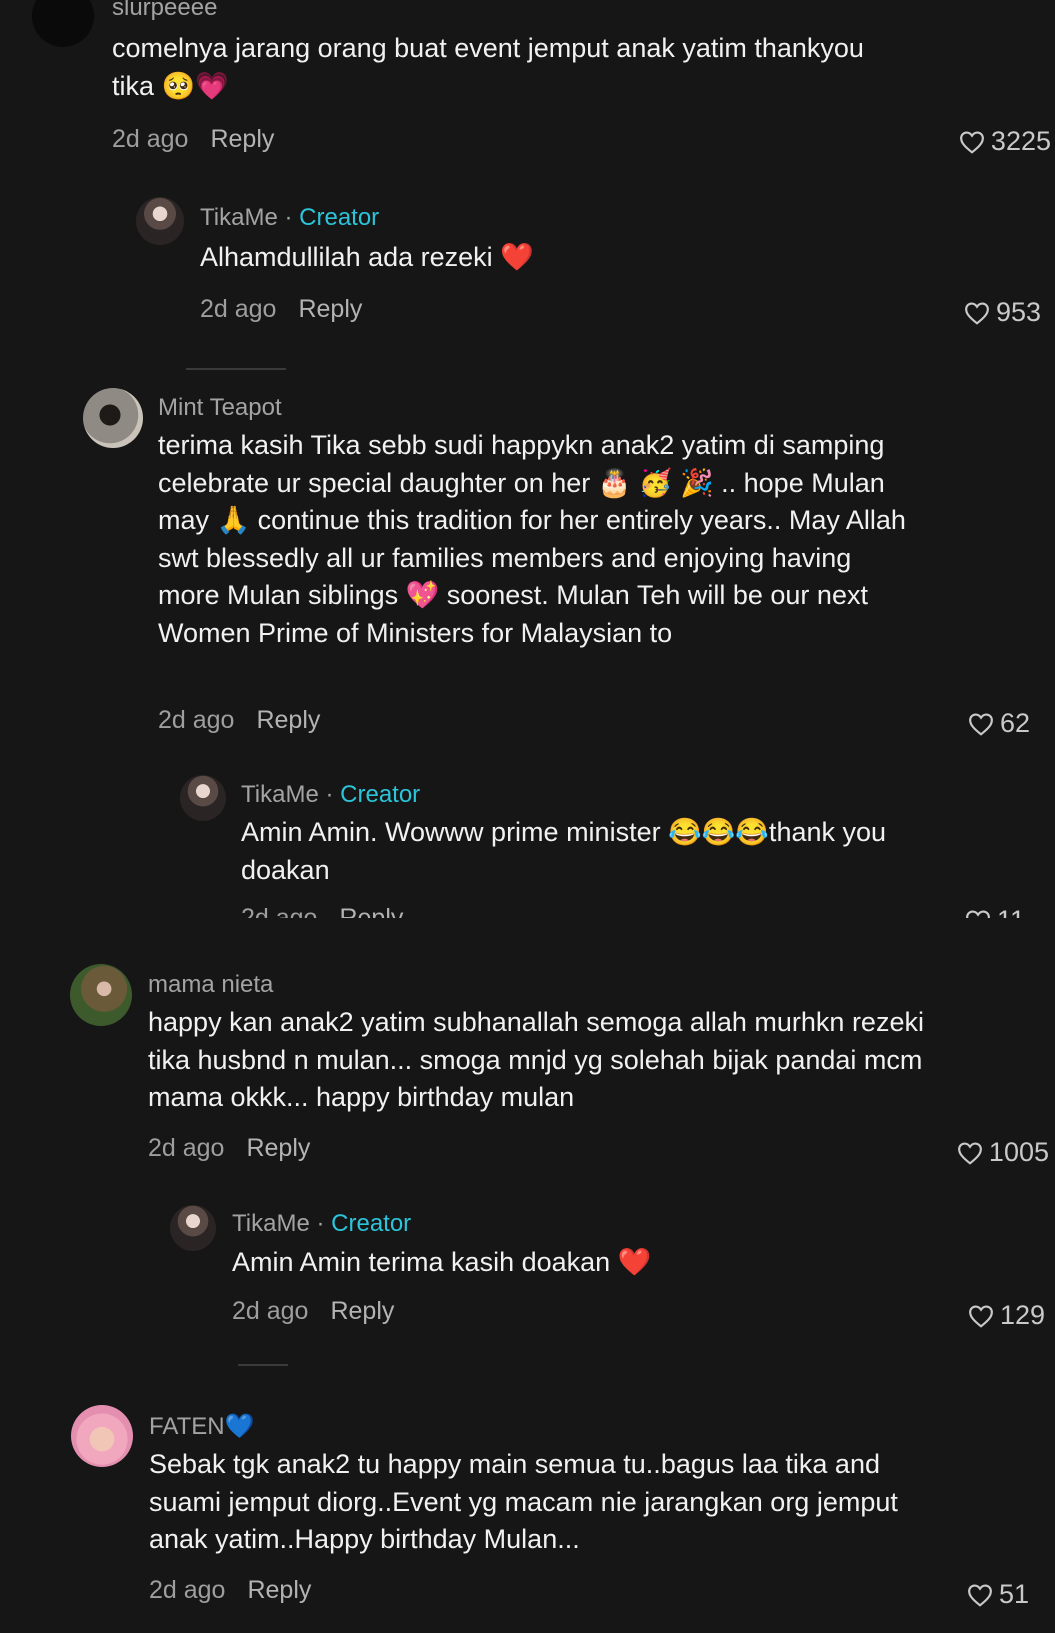  What do you see at coordinates (527, 907) in the screenshot?
I see `clipped-footer: 2d ago Reply 11` at bounding box center [527, 907].